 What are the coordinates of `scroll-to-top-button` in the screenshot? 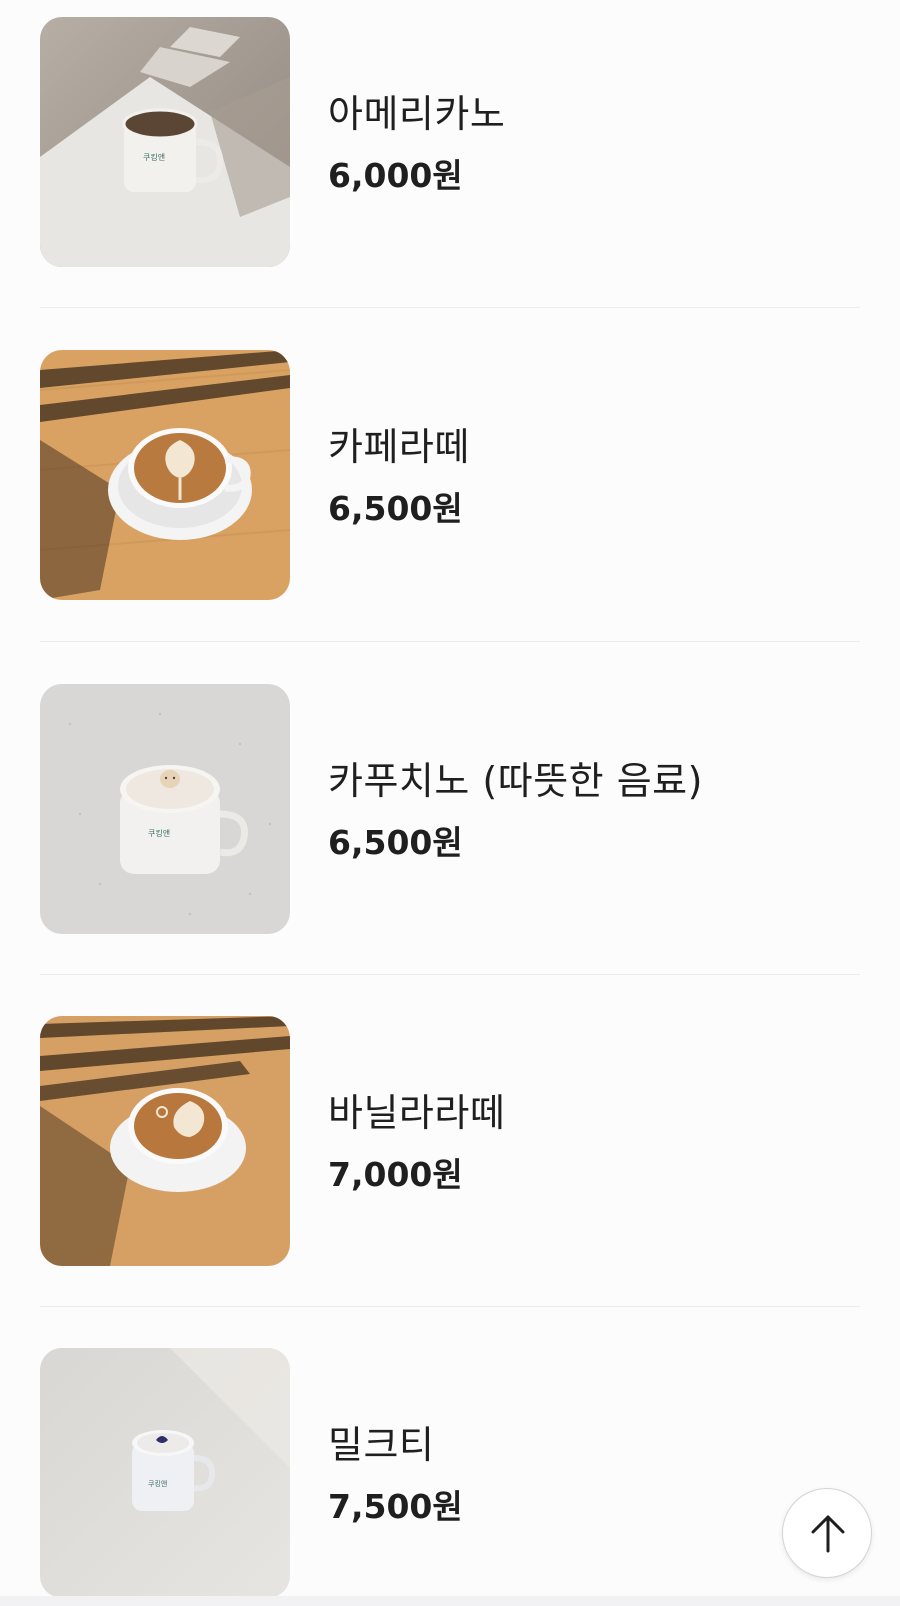 It's located at (827, 1533).